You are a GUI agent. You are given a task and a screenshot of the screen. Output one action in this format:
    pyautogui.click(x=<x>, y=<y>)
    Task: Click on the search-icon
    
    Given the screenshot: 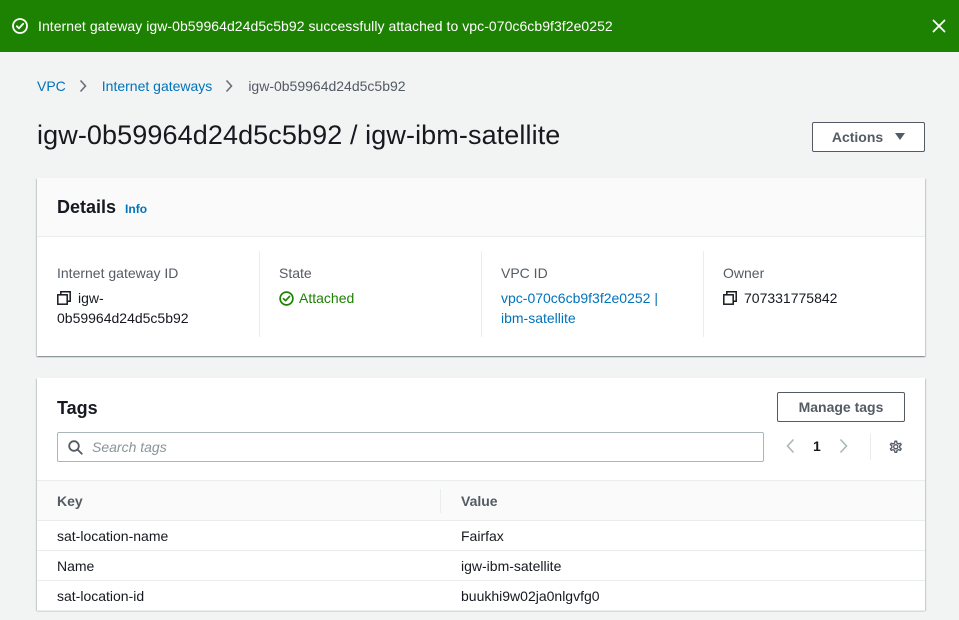 What is the action you would take?
    pyautogui.click(x=75, y=447)
    